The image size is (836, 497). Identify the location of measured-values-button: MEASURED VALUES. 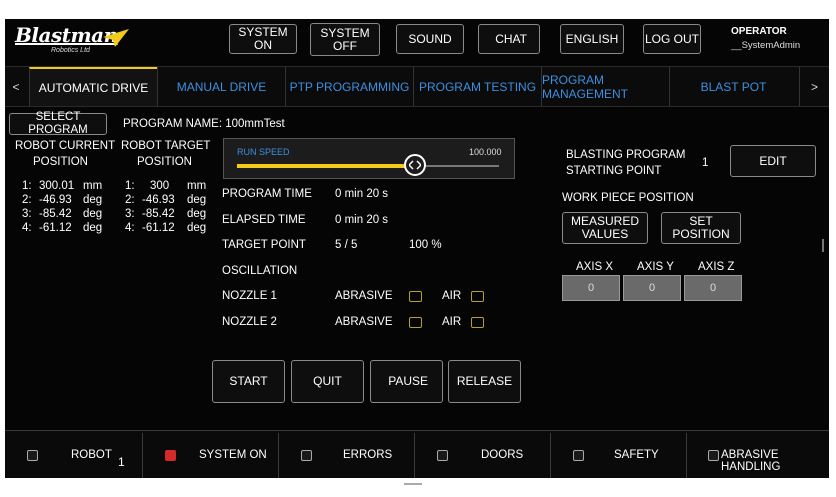
(605, 228).